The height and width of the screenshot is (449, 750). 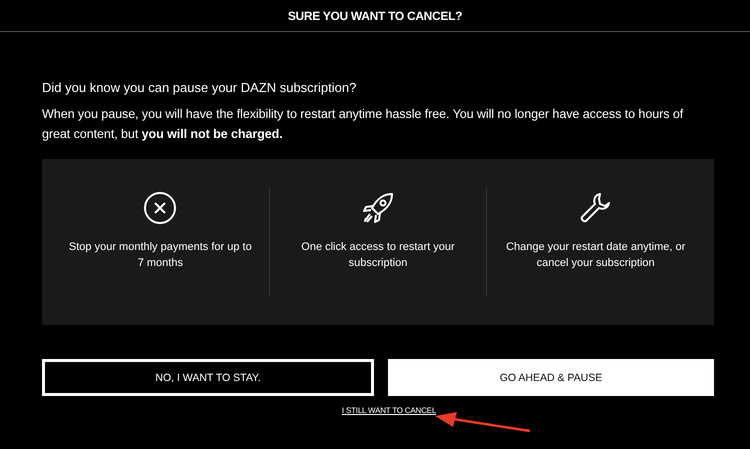 What do you see at coordinates (200, 87) in the screenshot?
I see `question-text: Did you know you can pause your DAZN subscription?` at bounding box center [200, 87].